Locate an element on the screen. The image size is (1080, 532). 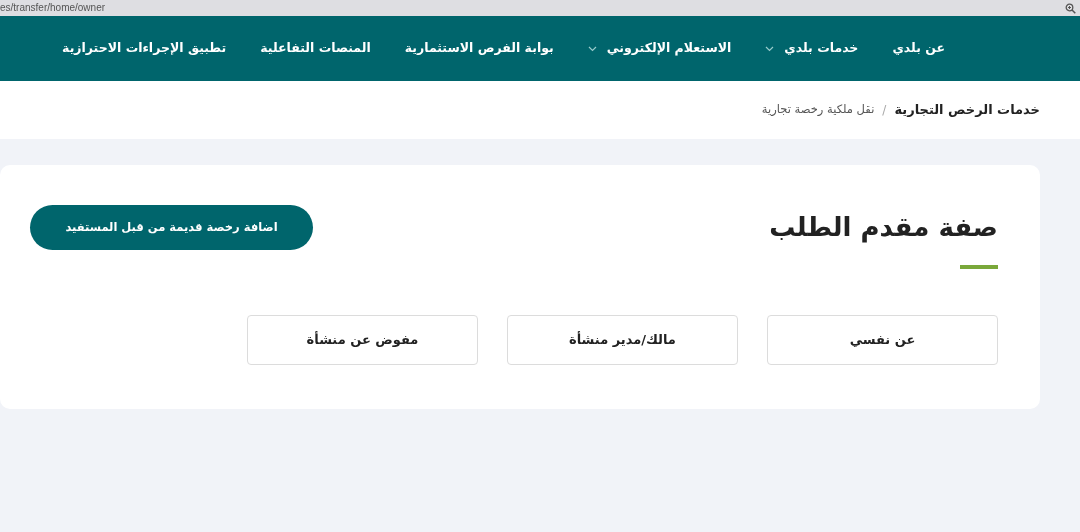
nav-item: المنصات التفاعلية is located at coordinates (315, 48).